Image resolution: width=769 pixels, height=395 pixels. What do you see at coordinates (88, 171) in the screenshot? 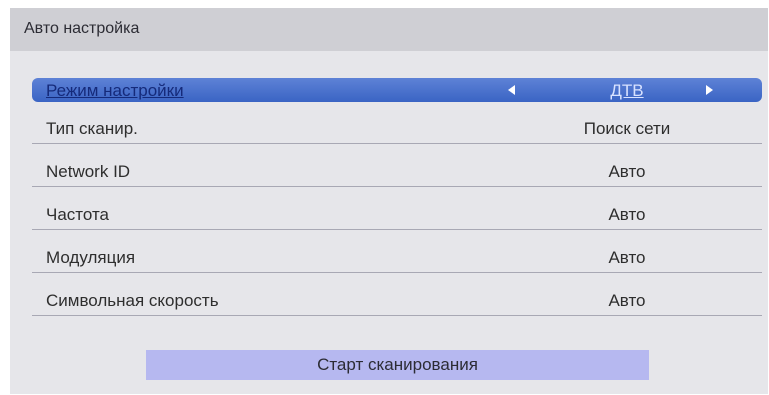
I see `setting-label: Network ID` at bounding box center [88, 171].